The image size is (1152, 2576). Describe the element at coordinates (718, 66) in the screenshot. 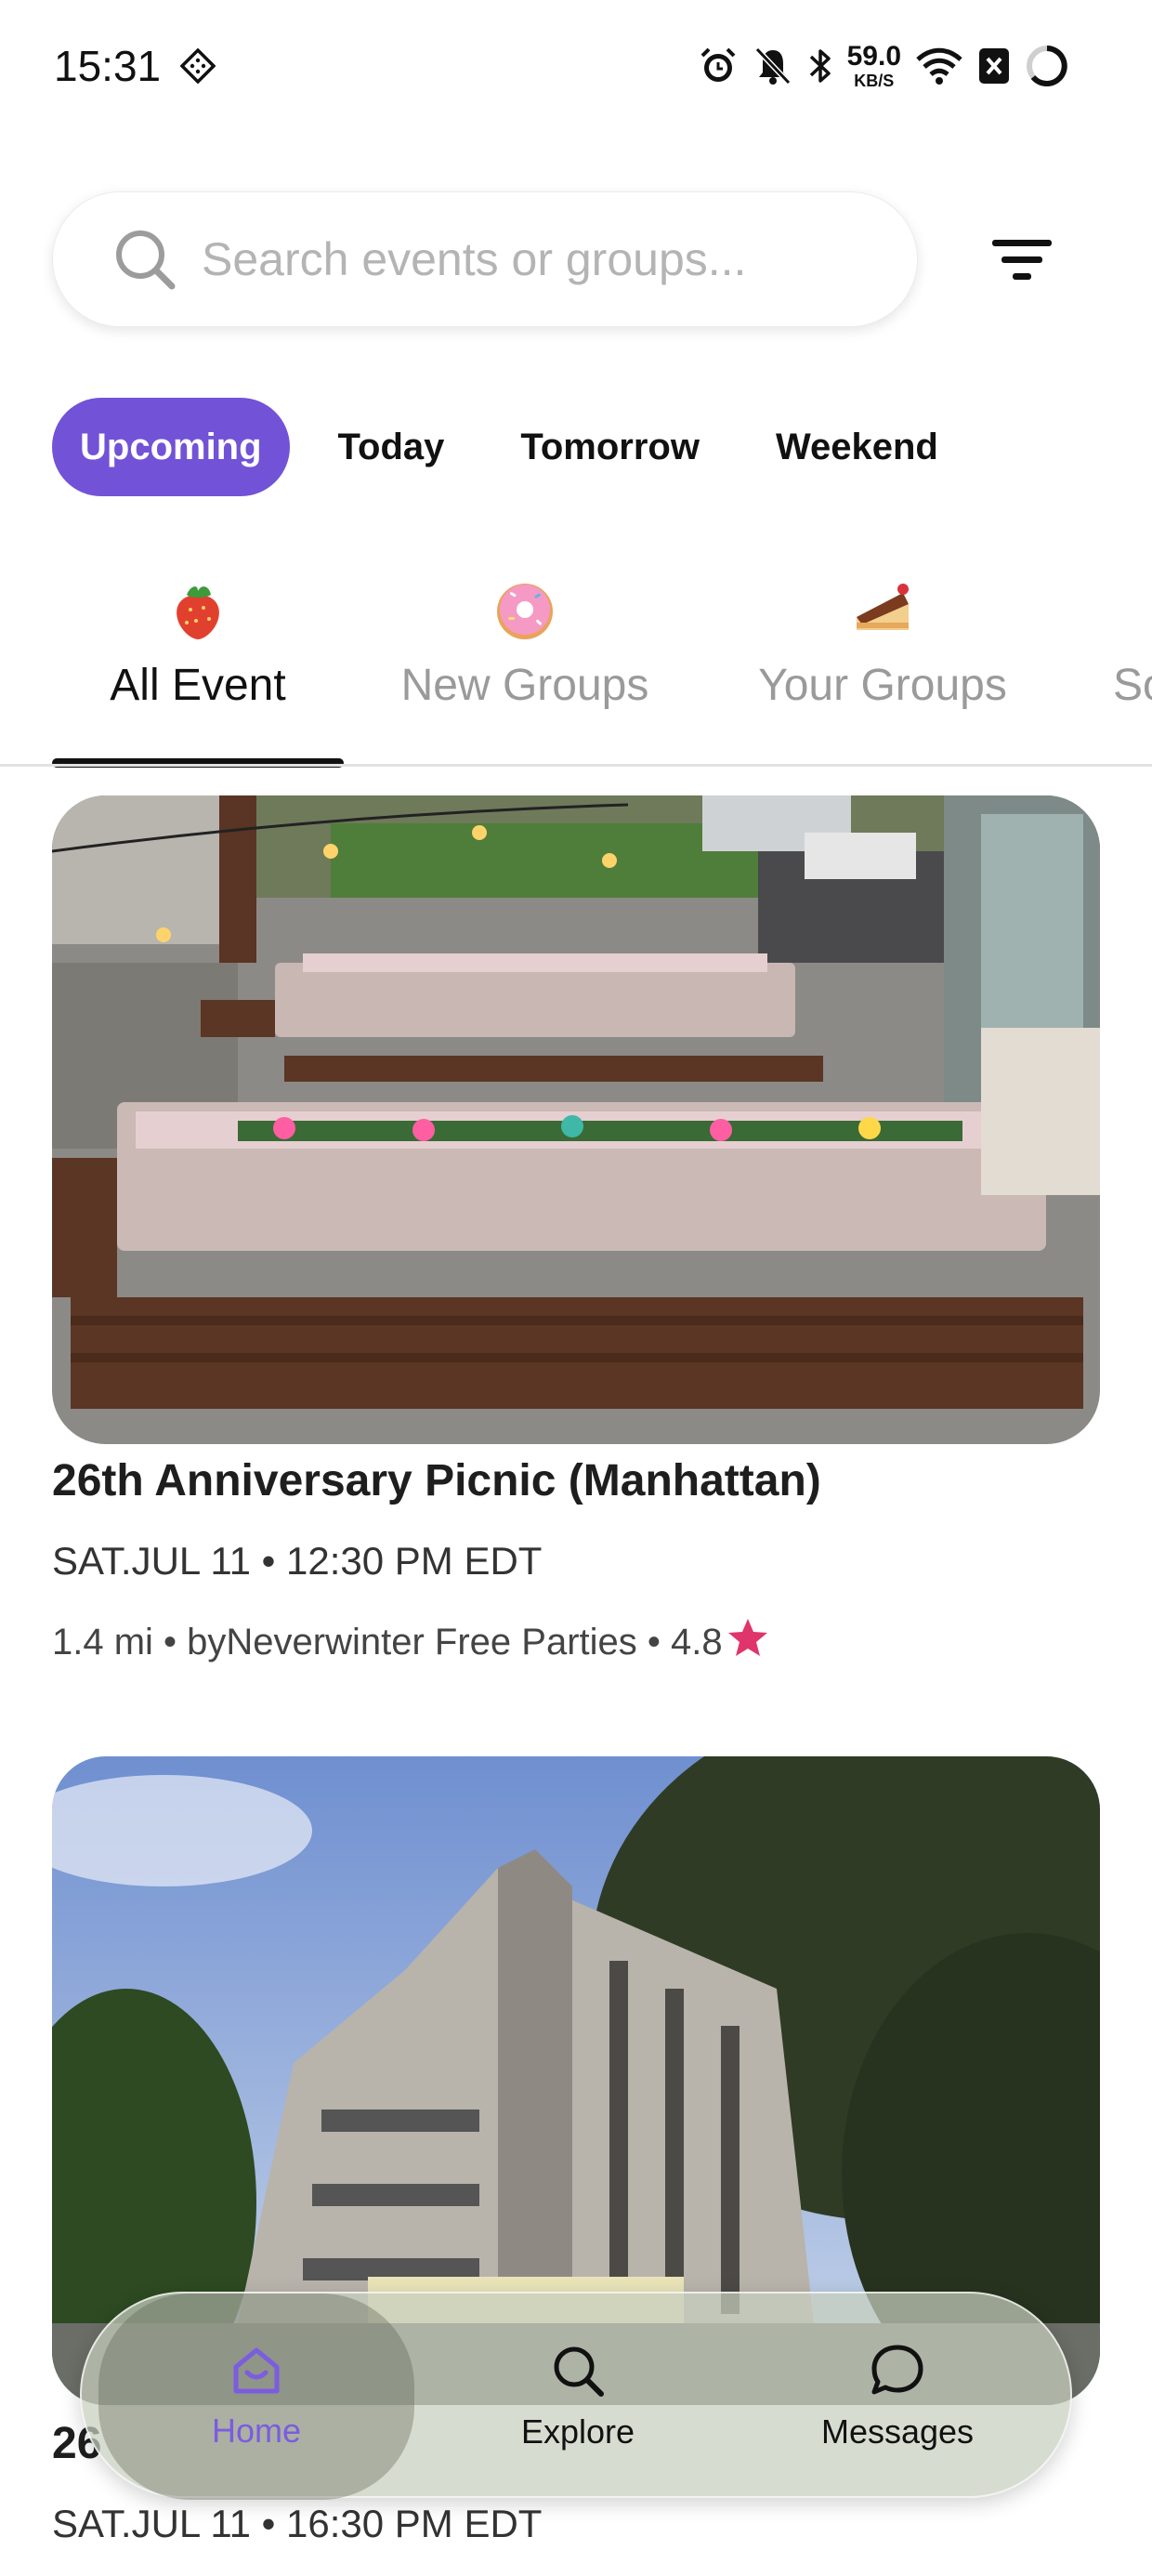

I see `alarm-icon` at that location.